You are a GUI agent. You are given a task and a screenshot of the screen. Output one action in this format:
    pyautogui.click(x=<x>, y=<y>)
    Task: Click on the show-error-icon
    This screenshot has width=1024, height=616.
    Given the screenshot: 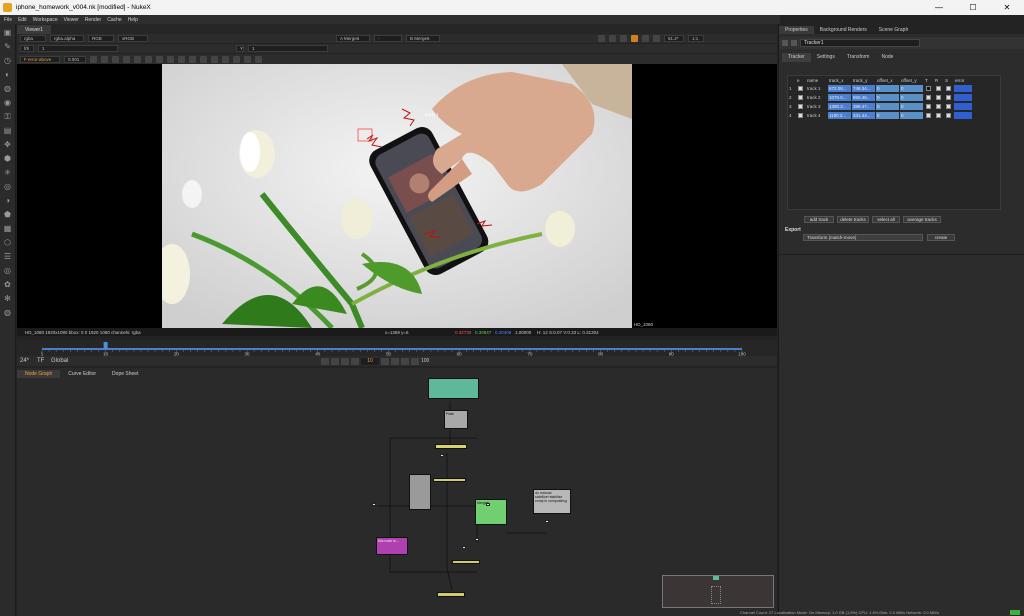 What is the action you would take?
    pyautogui.click(x=247, y=59)
    